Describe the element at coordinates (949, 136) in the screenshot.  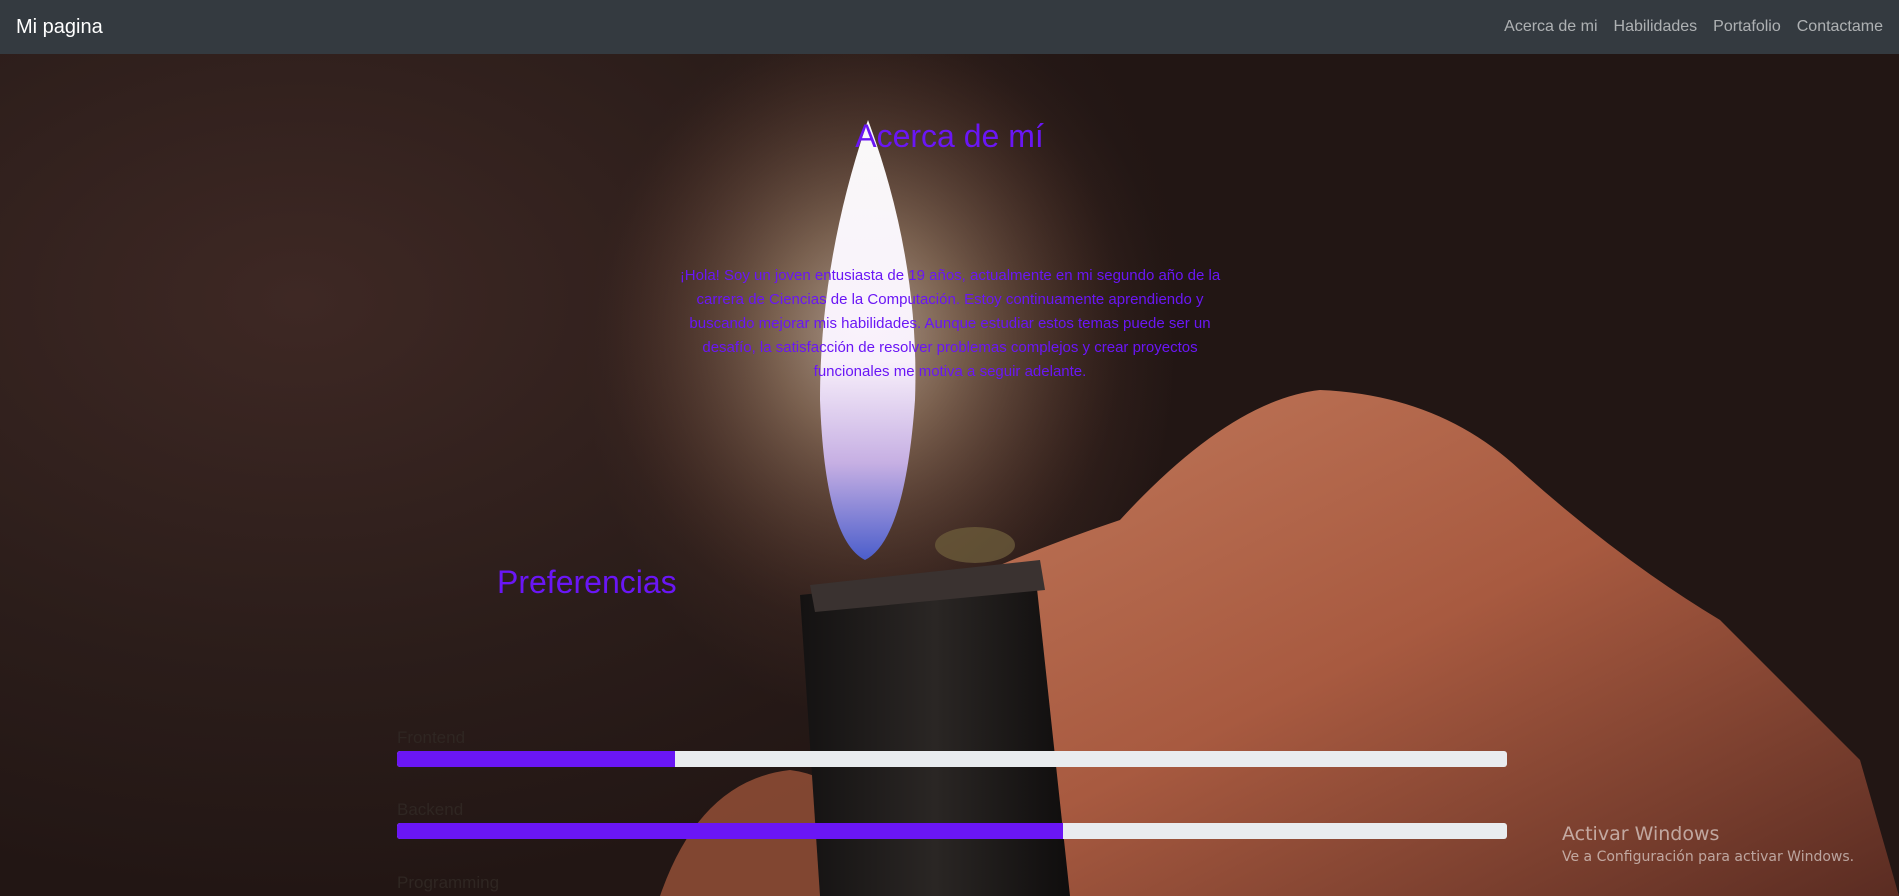
I see `about-title: Acerca de mí` at that location.